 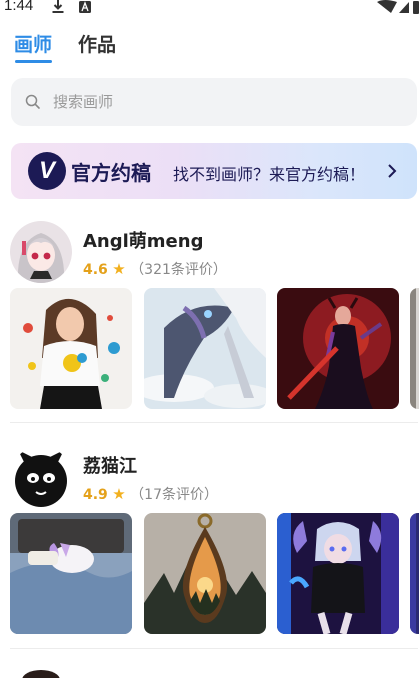 I want to click on artist-rating: 4.9 ★ （17条评价）, so click(x=150, y=494).